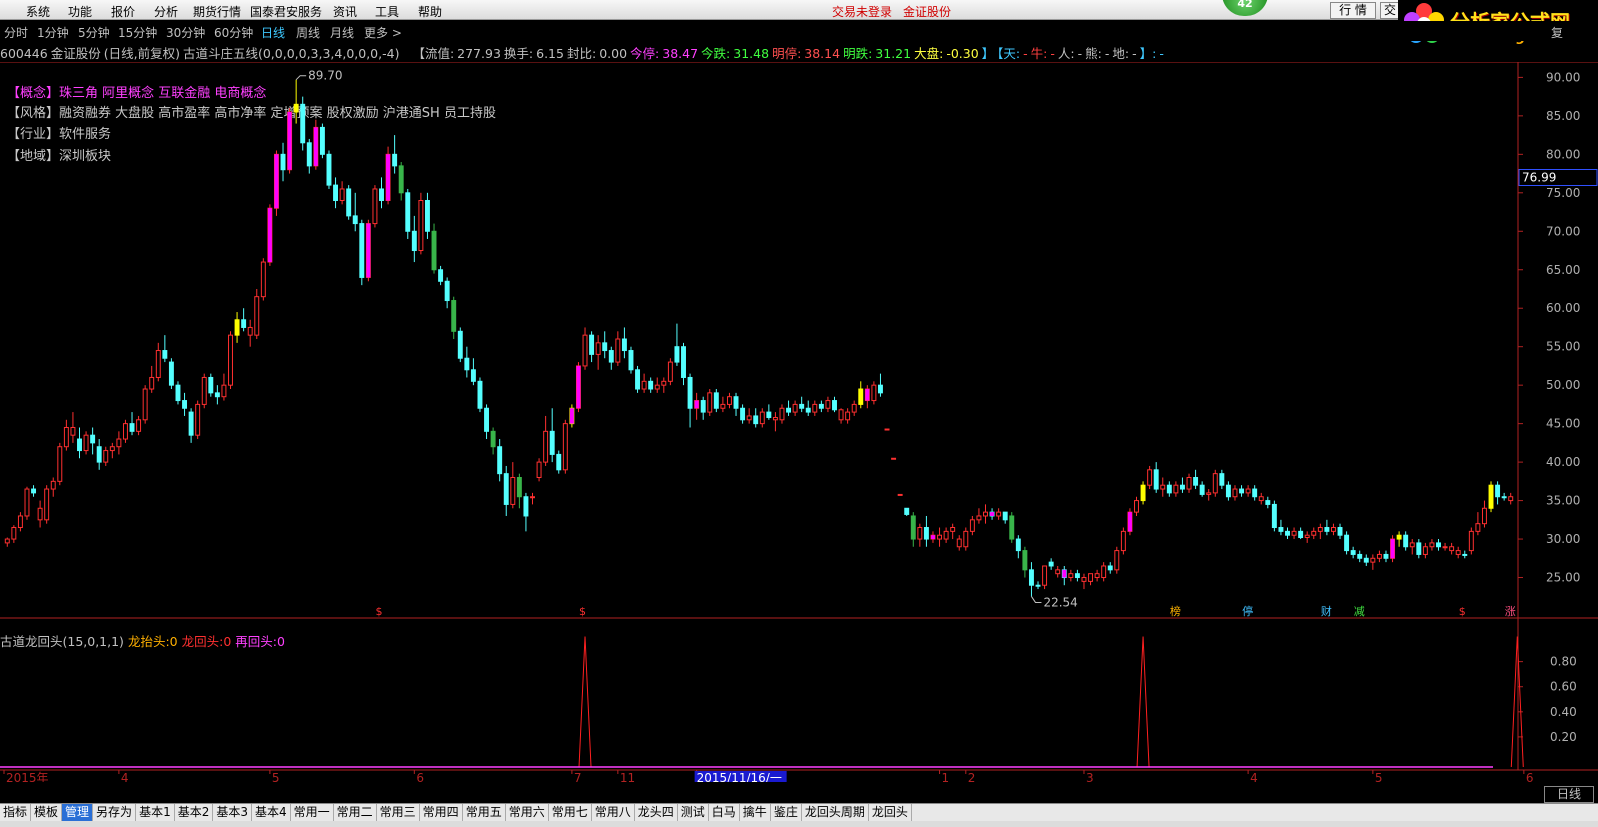  Describe the element at coordinates (656, 813) in the screenshot. I see `bottom-tab: 龙头四` at that location.